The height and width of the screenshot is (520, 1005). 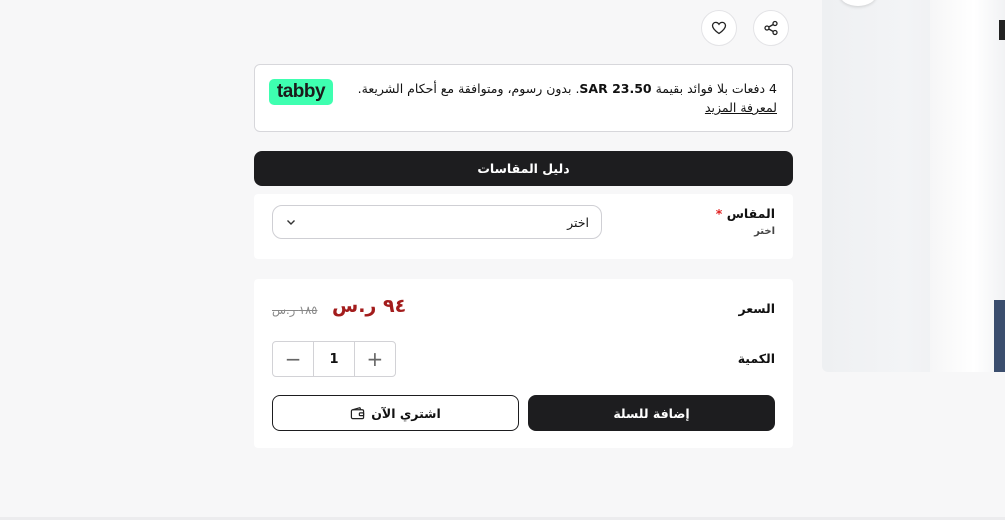 I want to click on share-icon, so click(x=771, y=28).